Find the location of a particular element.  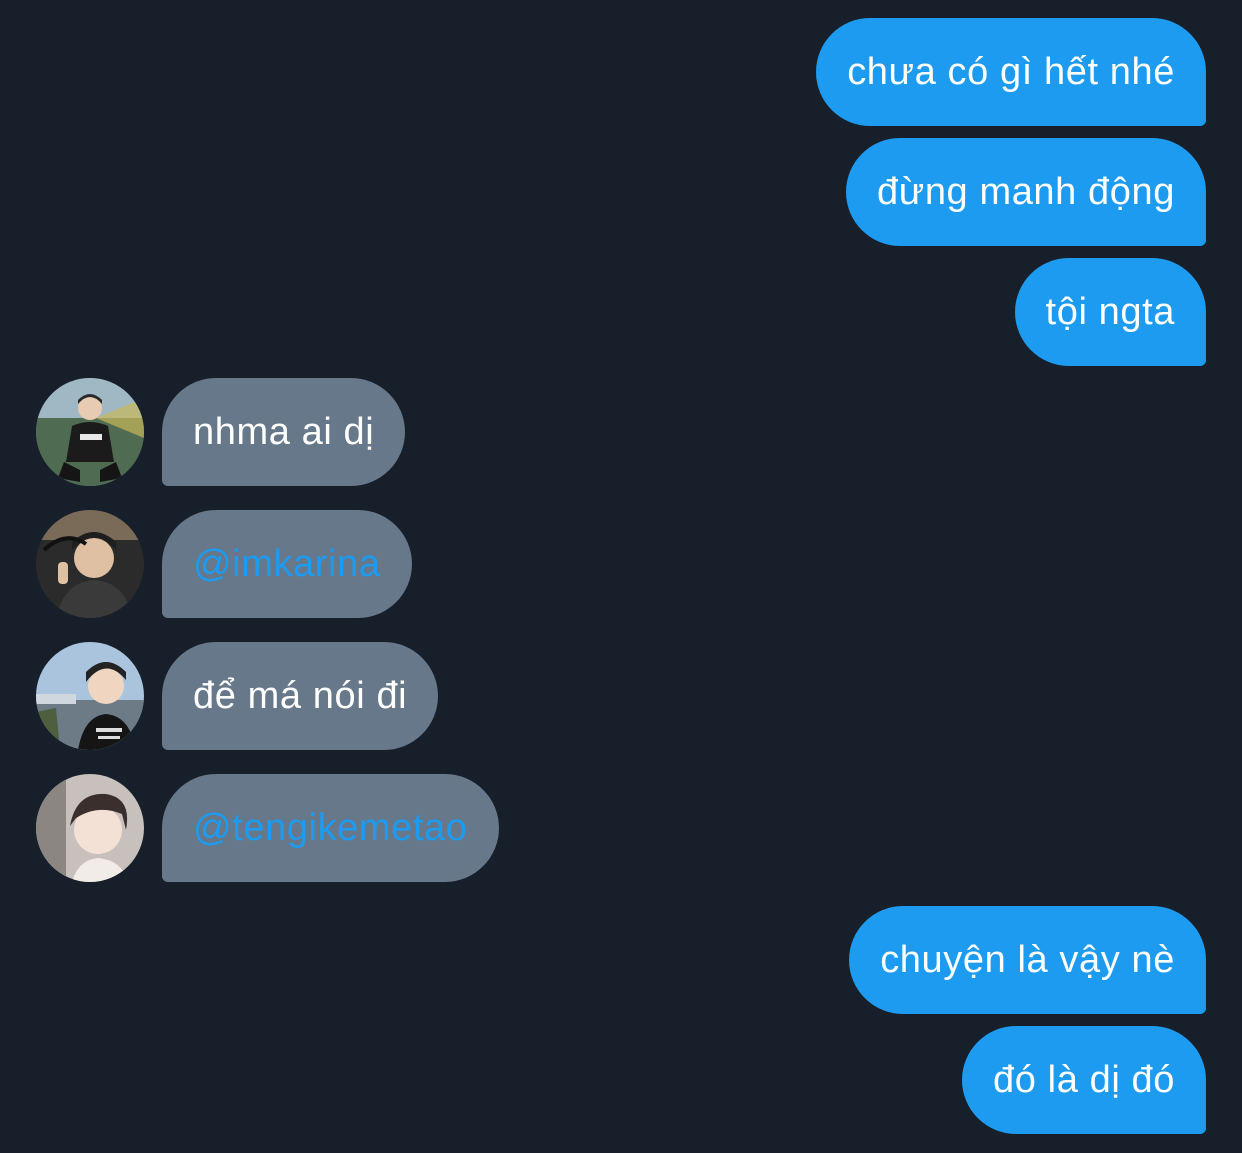

outgoing-message-bubble: chuyện là vậy nè is located at coordinates (1027, 960).